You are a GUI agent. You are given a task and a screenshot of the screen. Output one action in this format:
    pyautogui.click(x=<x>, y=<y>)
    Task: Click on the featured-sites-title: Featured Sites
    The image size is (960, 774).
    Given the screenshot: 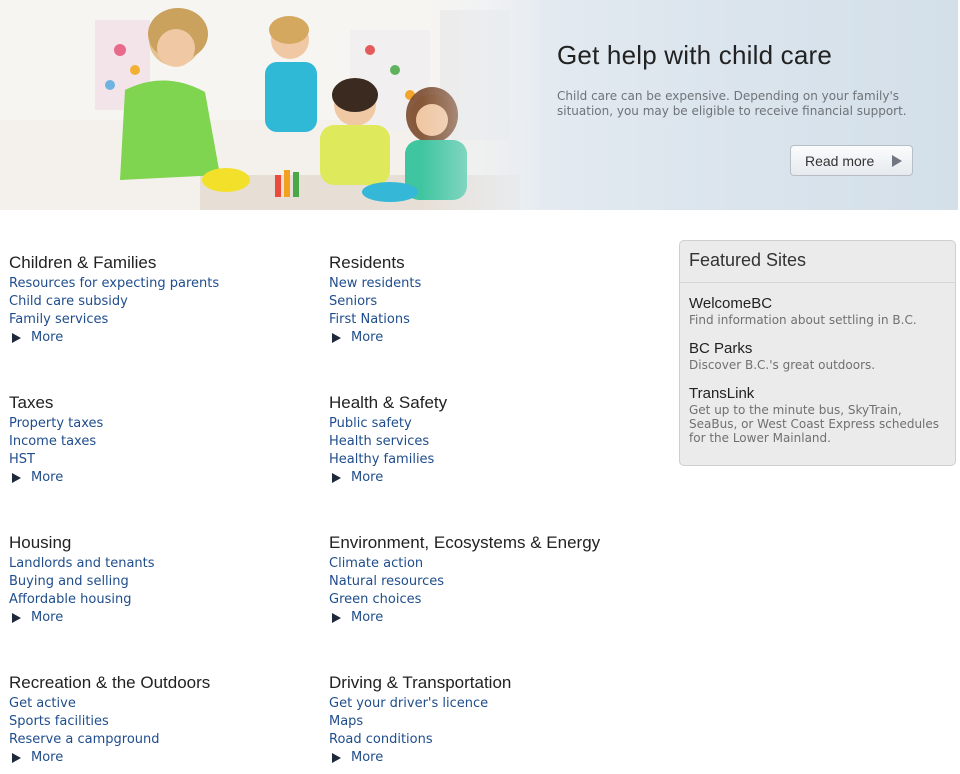 What is the action you would take?
    pyautogui.click(x=817, y=262)
    